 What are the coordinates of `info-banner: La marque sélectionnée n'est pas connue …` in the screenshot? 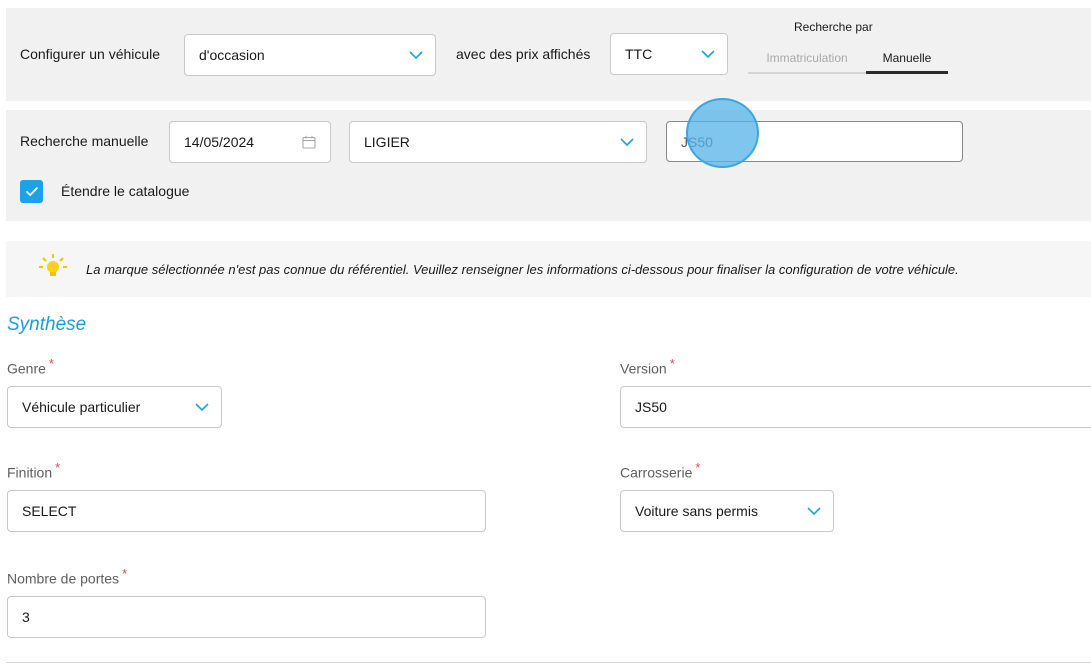 It's located at (548, 269).